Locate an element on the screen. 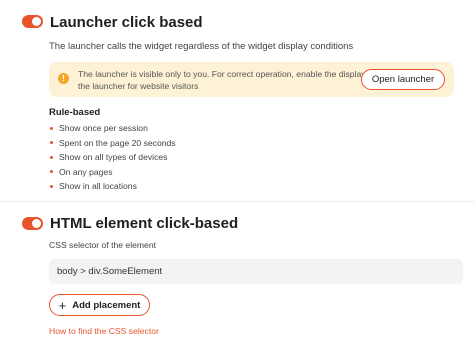 Image resolution: width=474 pixels, height=349 pixels. list-item: Show in all locations is located at coordinates (199, 186).